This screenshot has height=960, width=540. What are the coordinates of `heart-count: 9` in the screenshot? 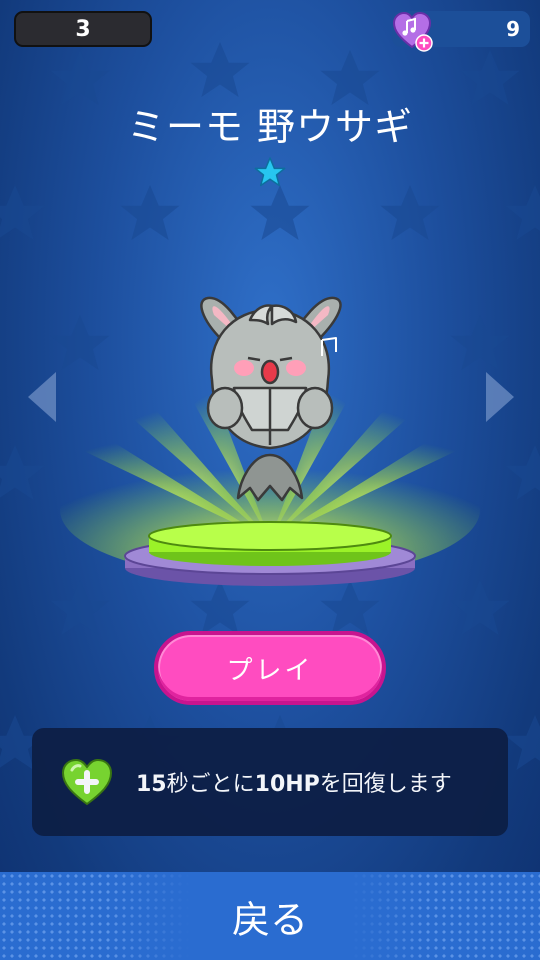 It's located at (513, 29).